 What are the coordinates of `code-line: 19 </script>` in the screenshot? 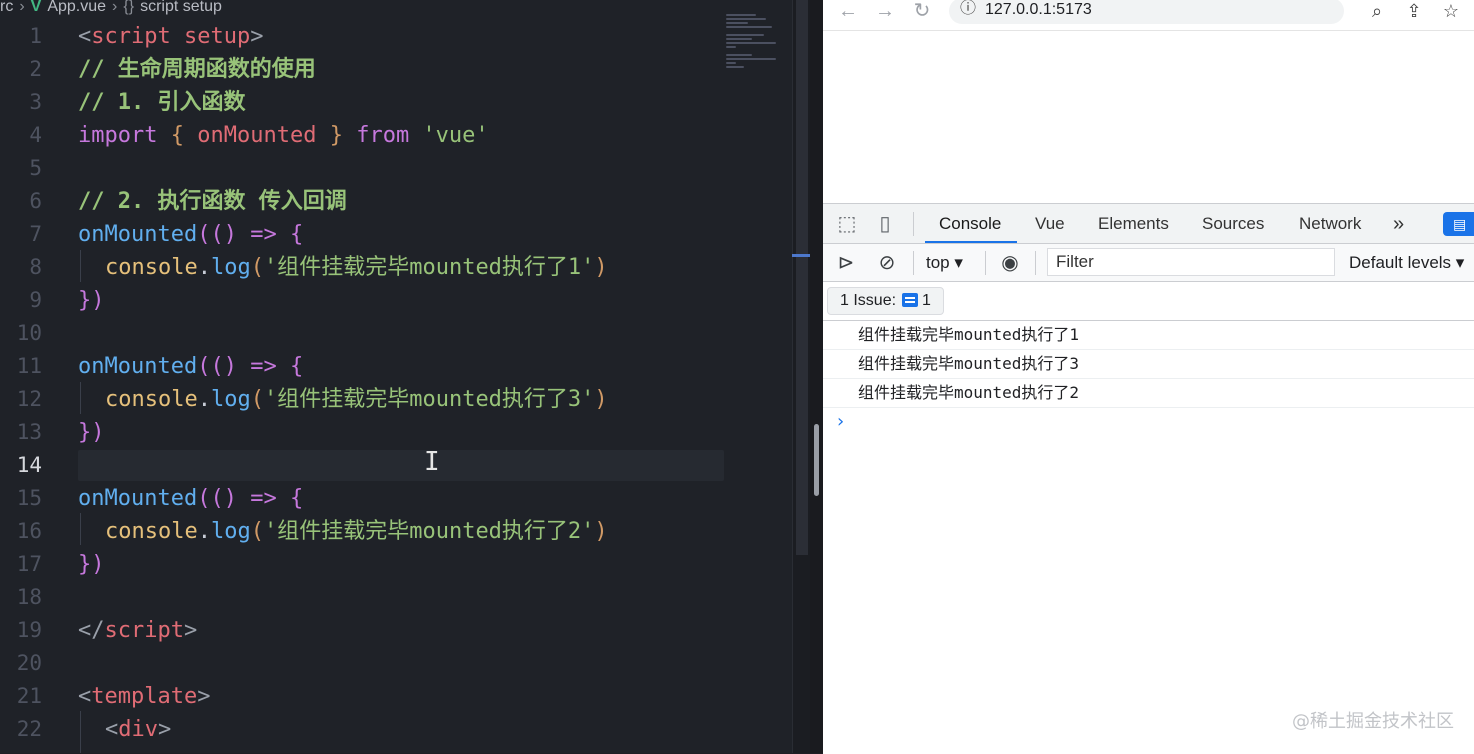 It's located at (395, 630).